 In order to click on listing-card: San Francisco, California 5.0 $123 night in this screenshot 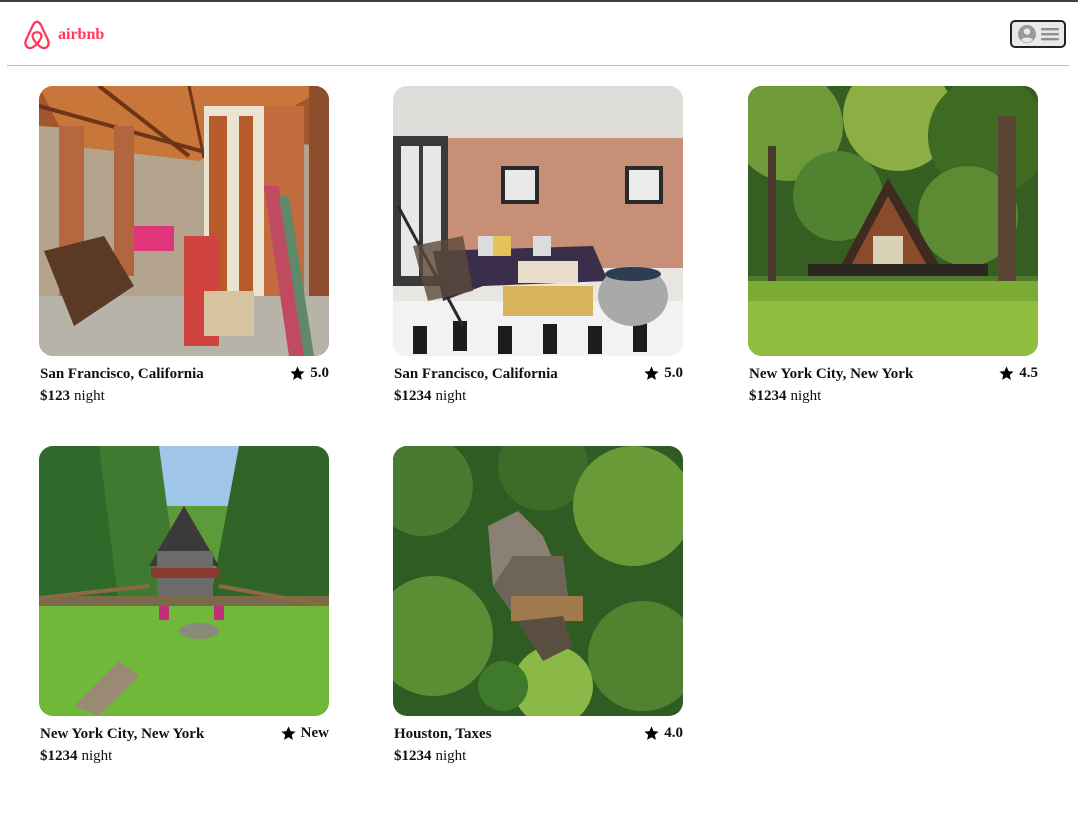, I will do `click(184, 251)`.